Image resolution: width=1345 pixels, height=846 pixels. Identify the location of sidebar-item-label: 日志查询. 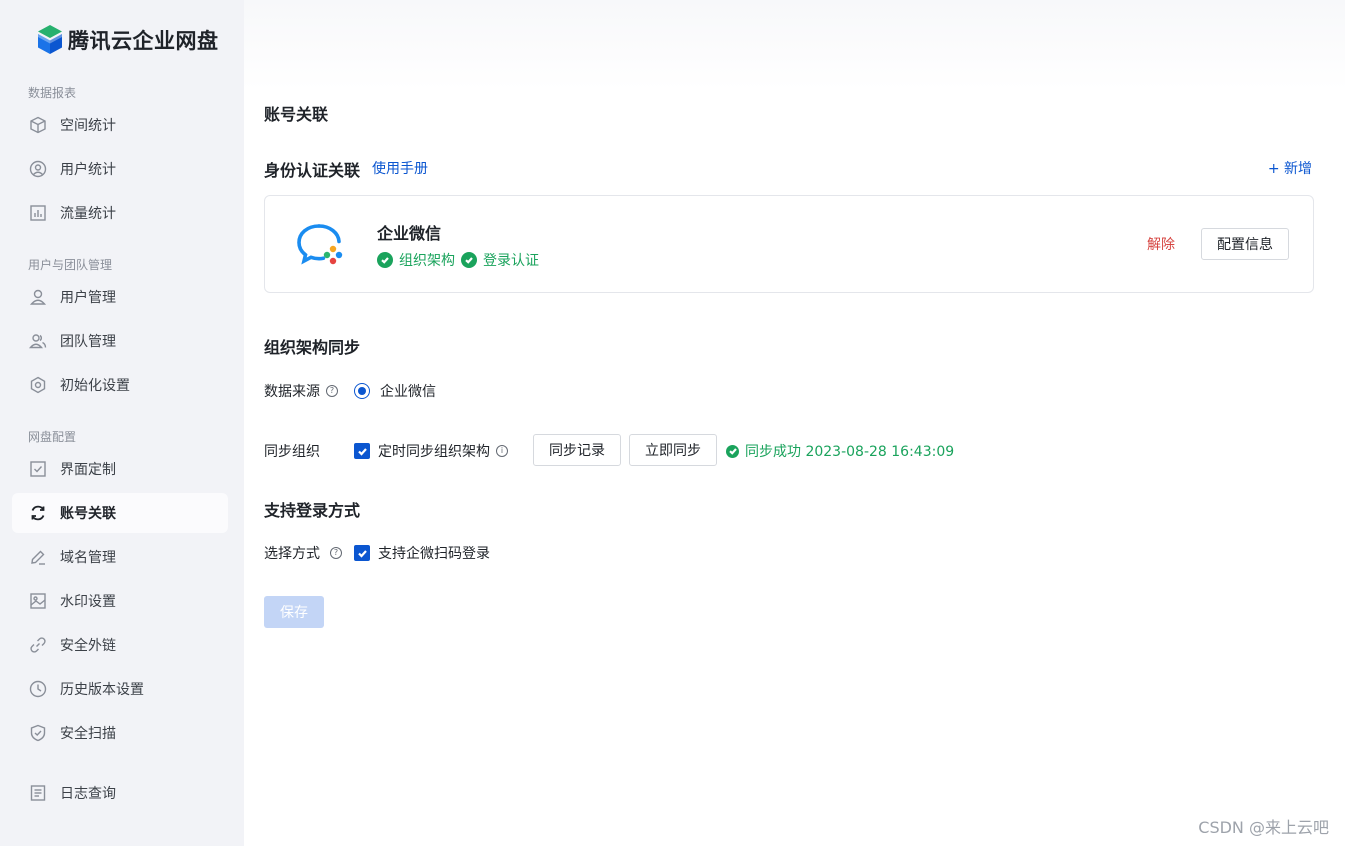
(88, 794).